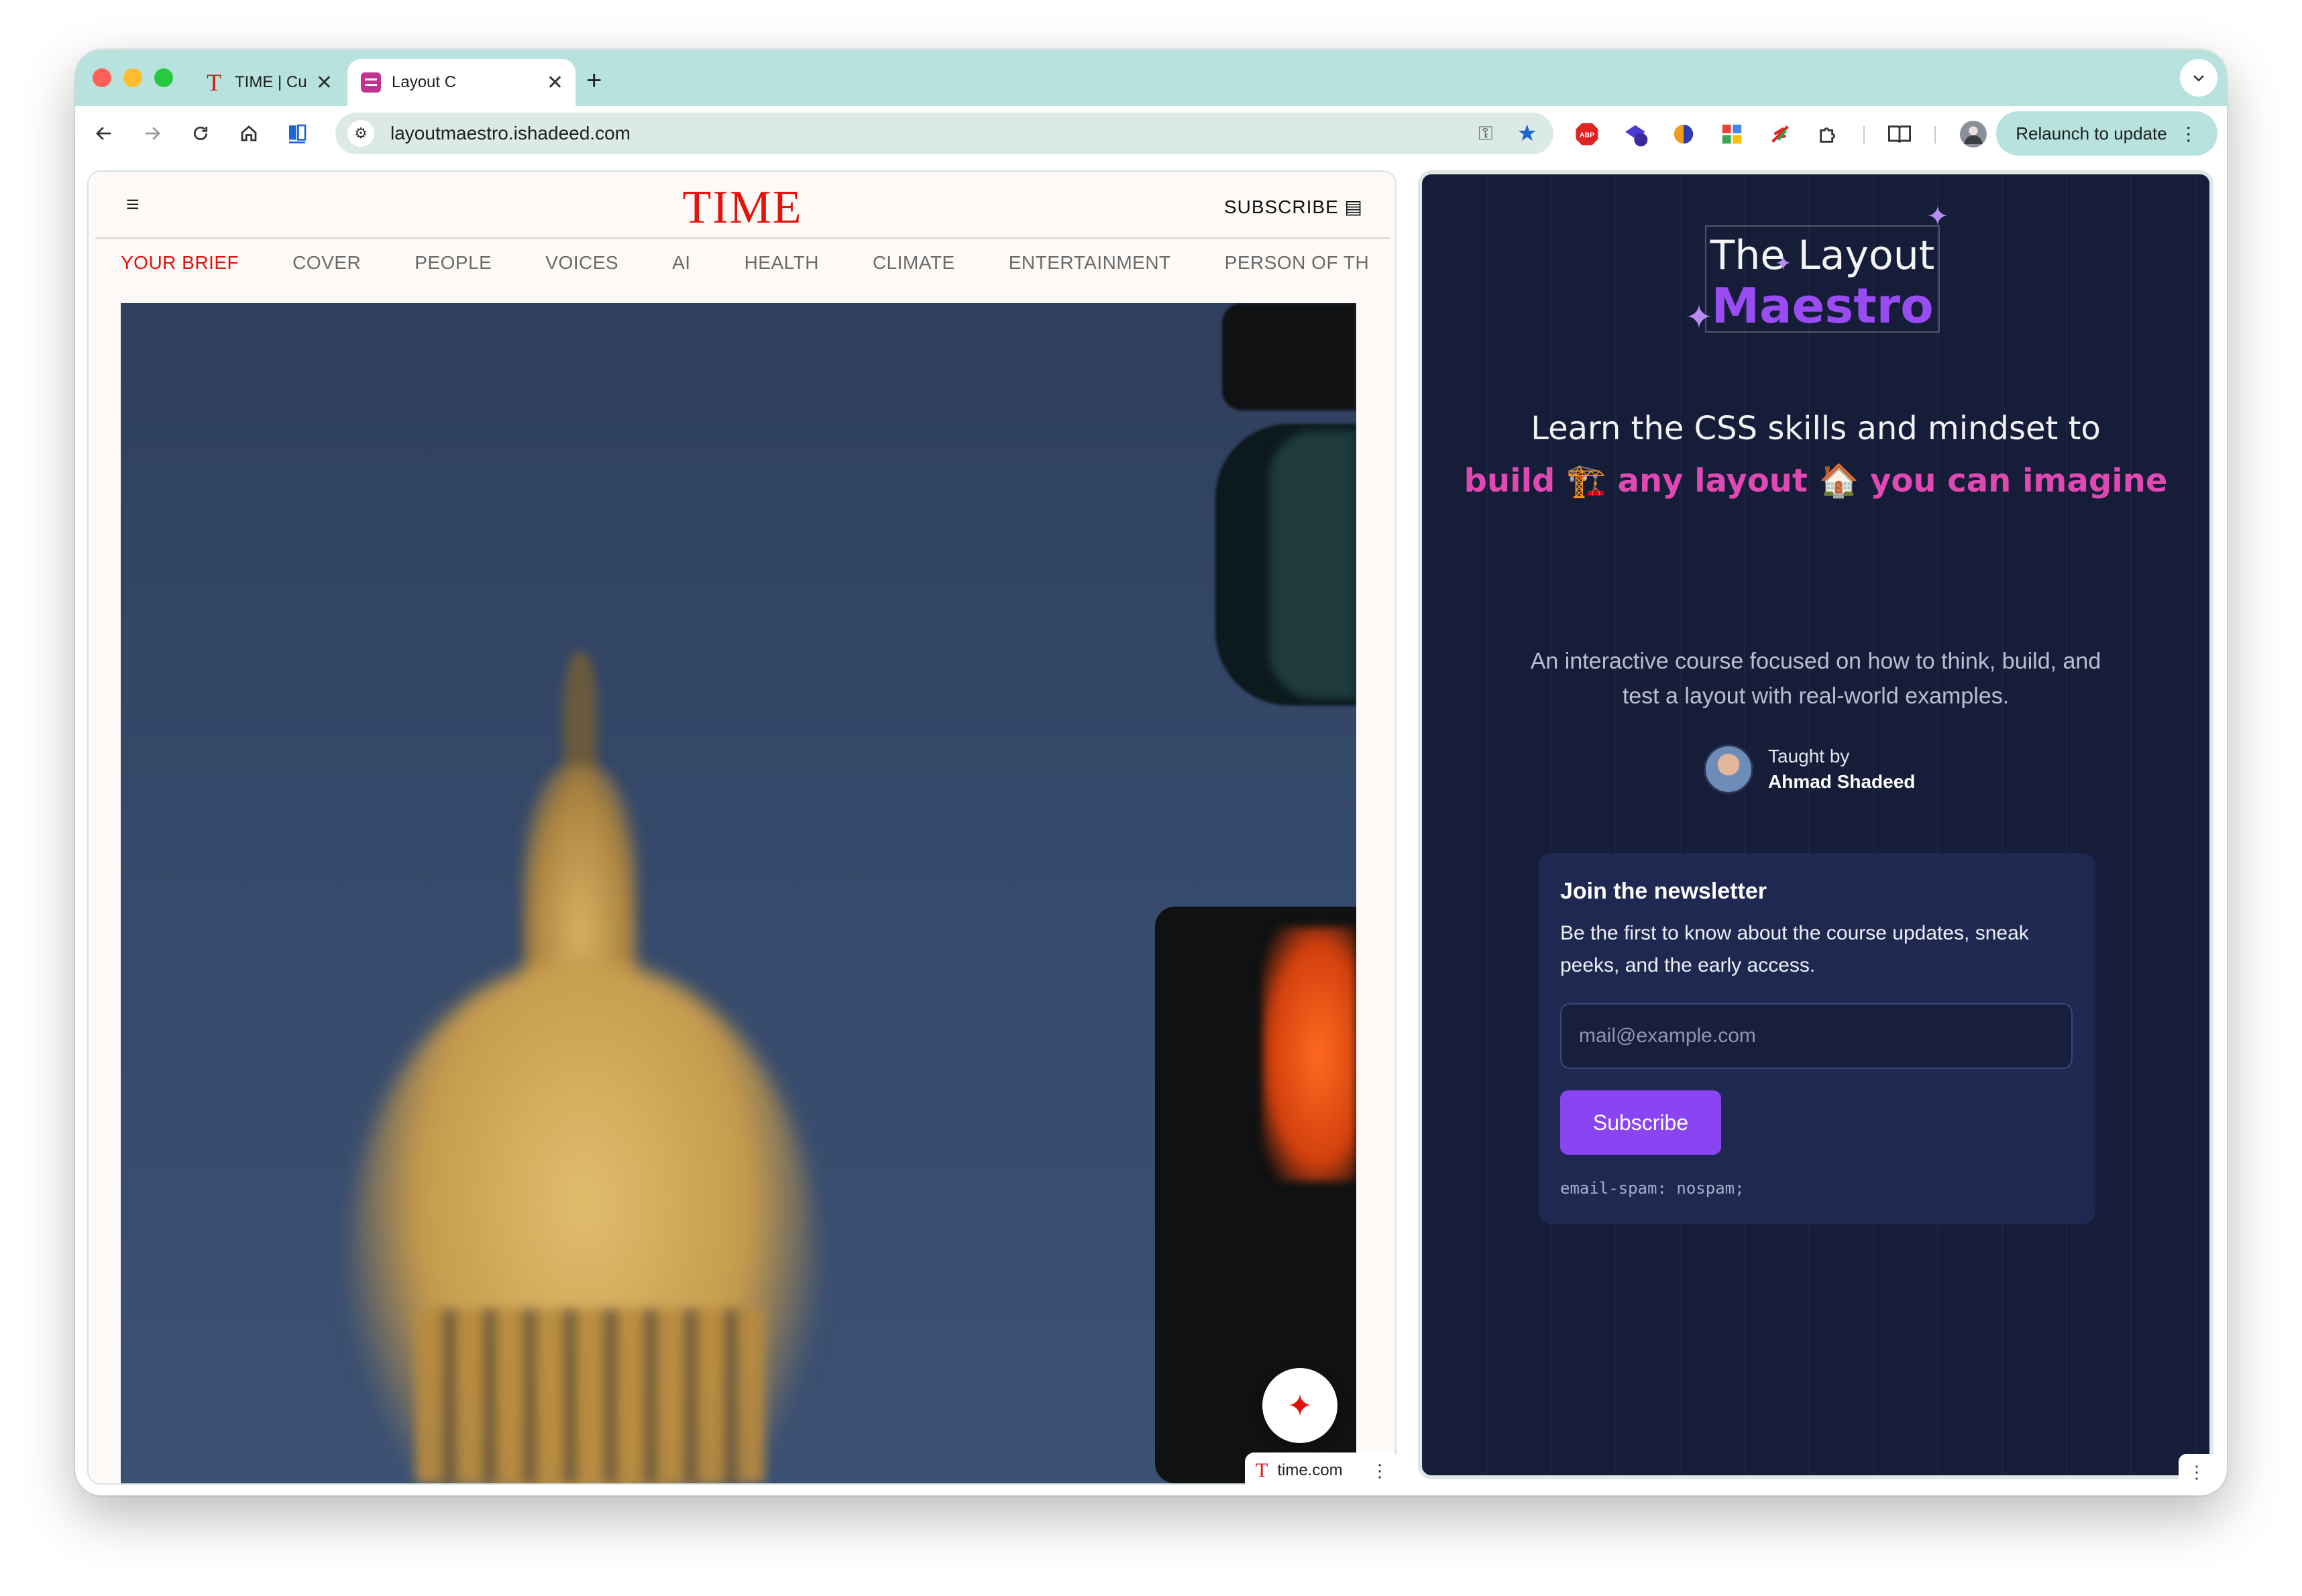 The image size is (2302, 1596). Describe the element at coordinates (1842, 781) in the screenshot. I see `author-name: Ahmad Shadeed` at that location.